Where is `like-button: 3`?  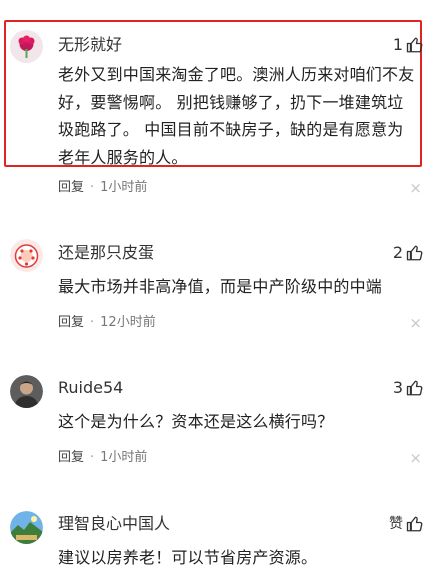
like-button: 3 is located at coordinates (408, 388).